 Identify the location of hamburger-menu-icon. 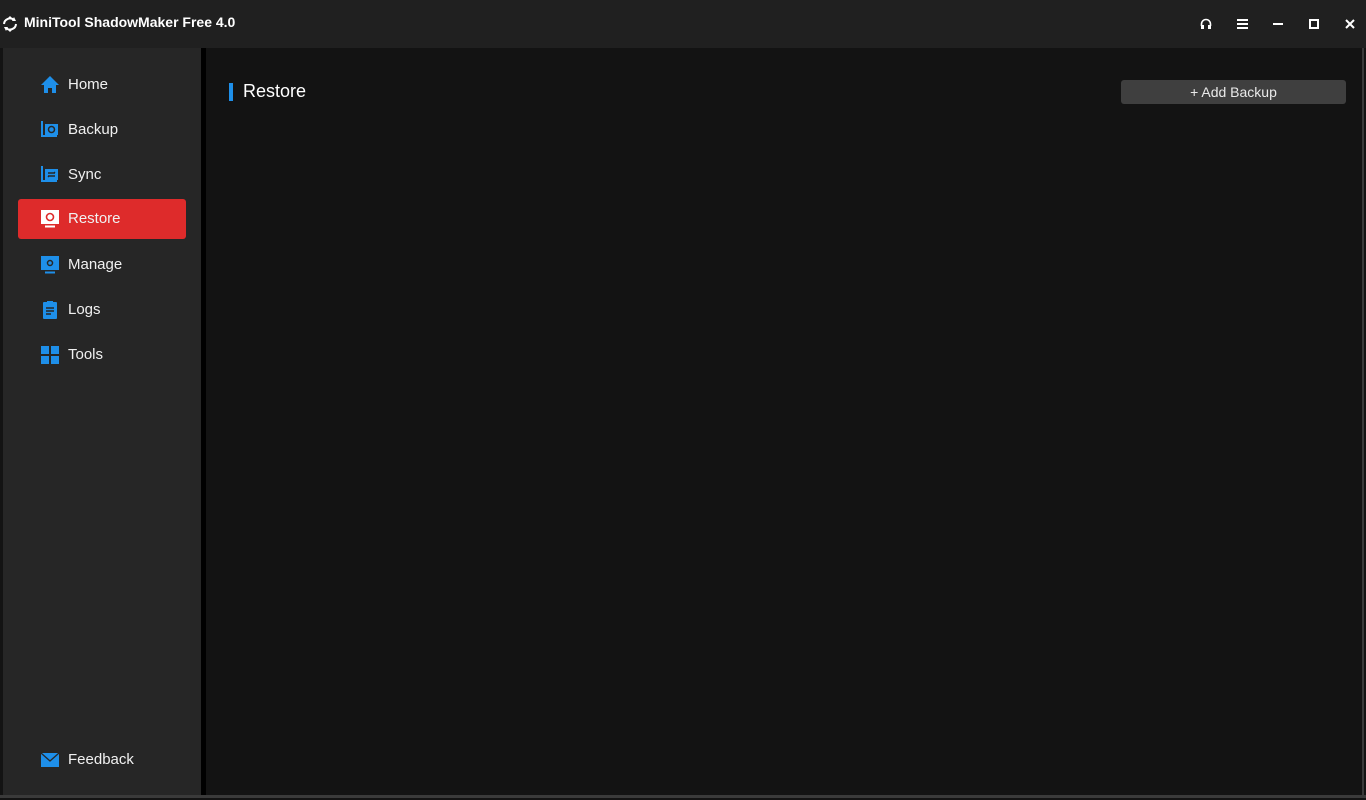
(1242, 24).